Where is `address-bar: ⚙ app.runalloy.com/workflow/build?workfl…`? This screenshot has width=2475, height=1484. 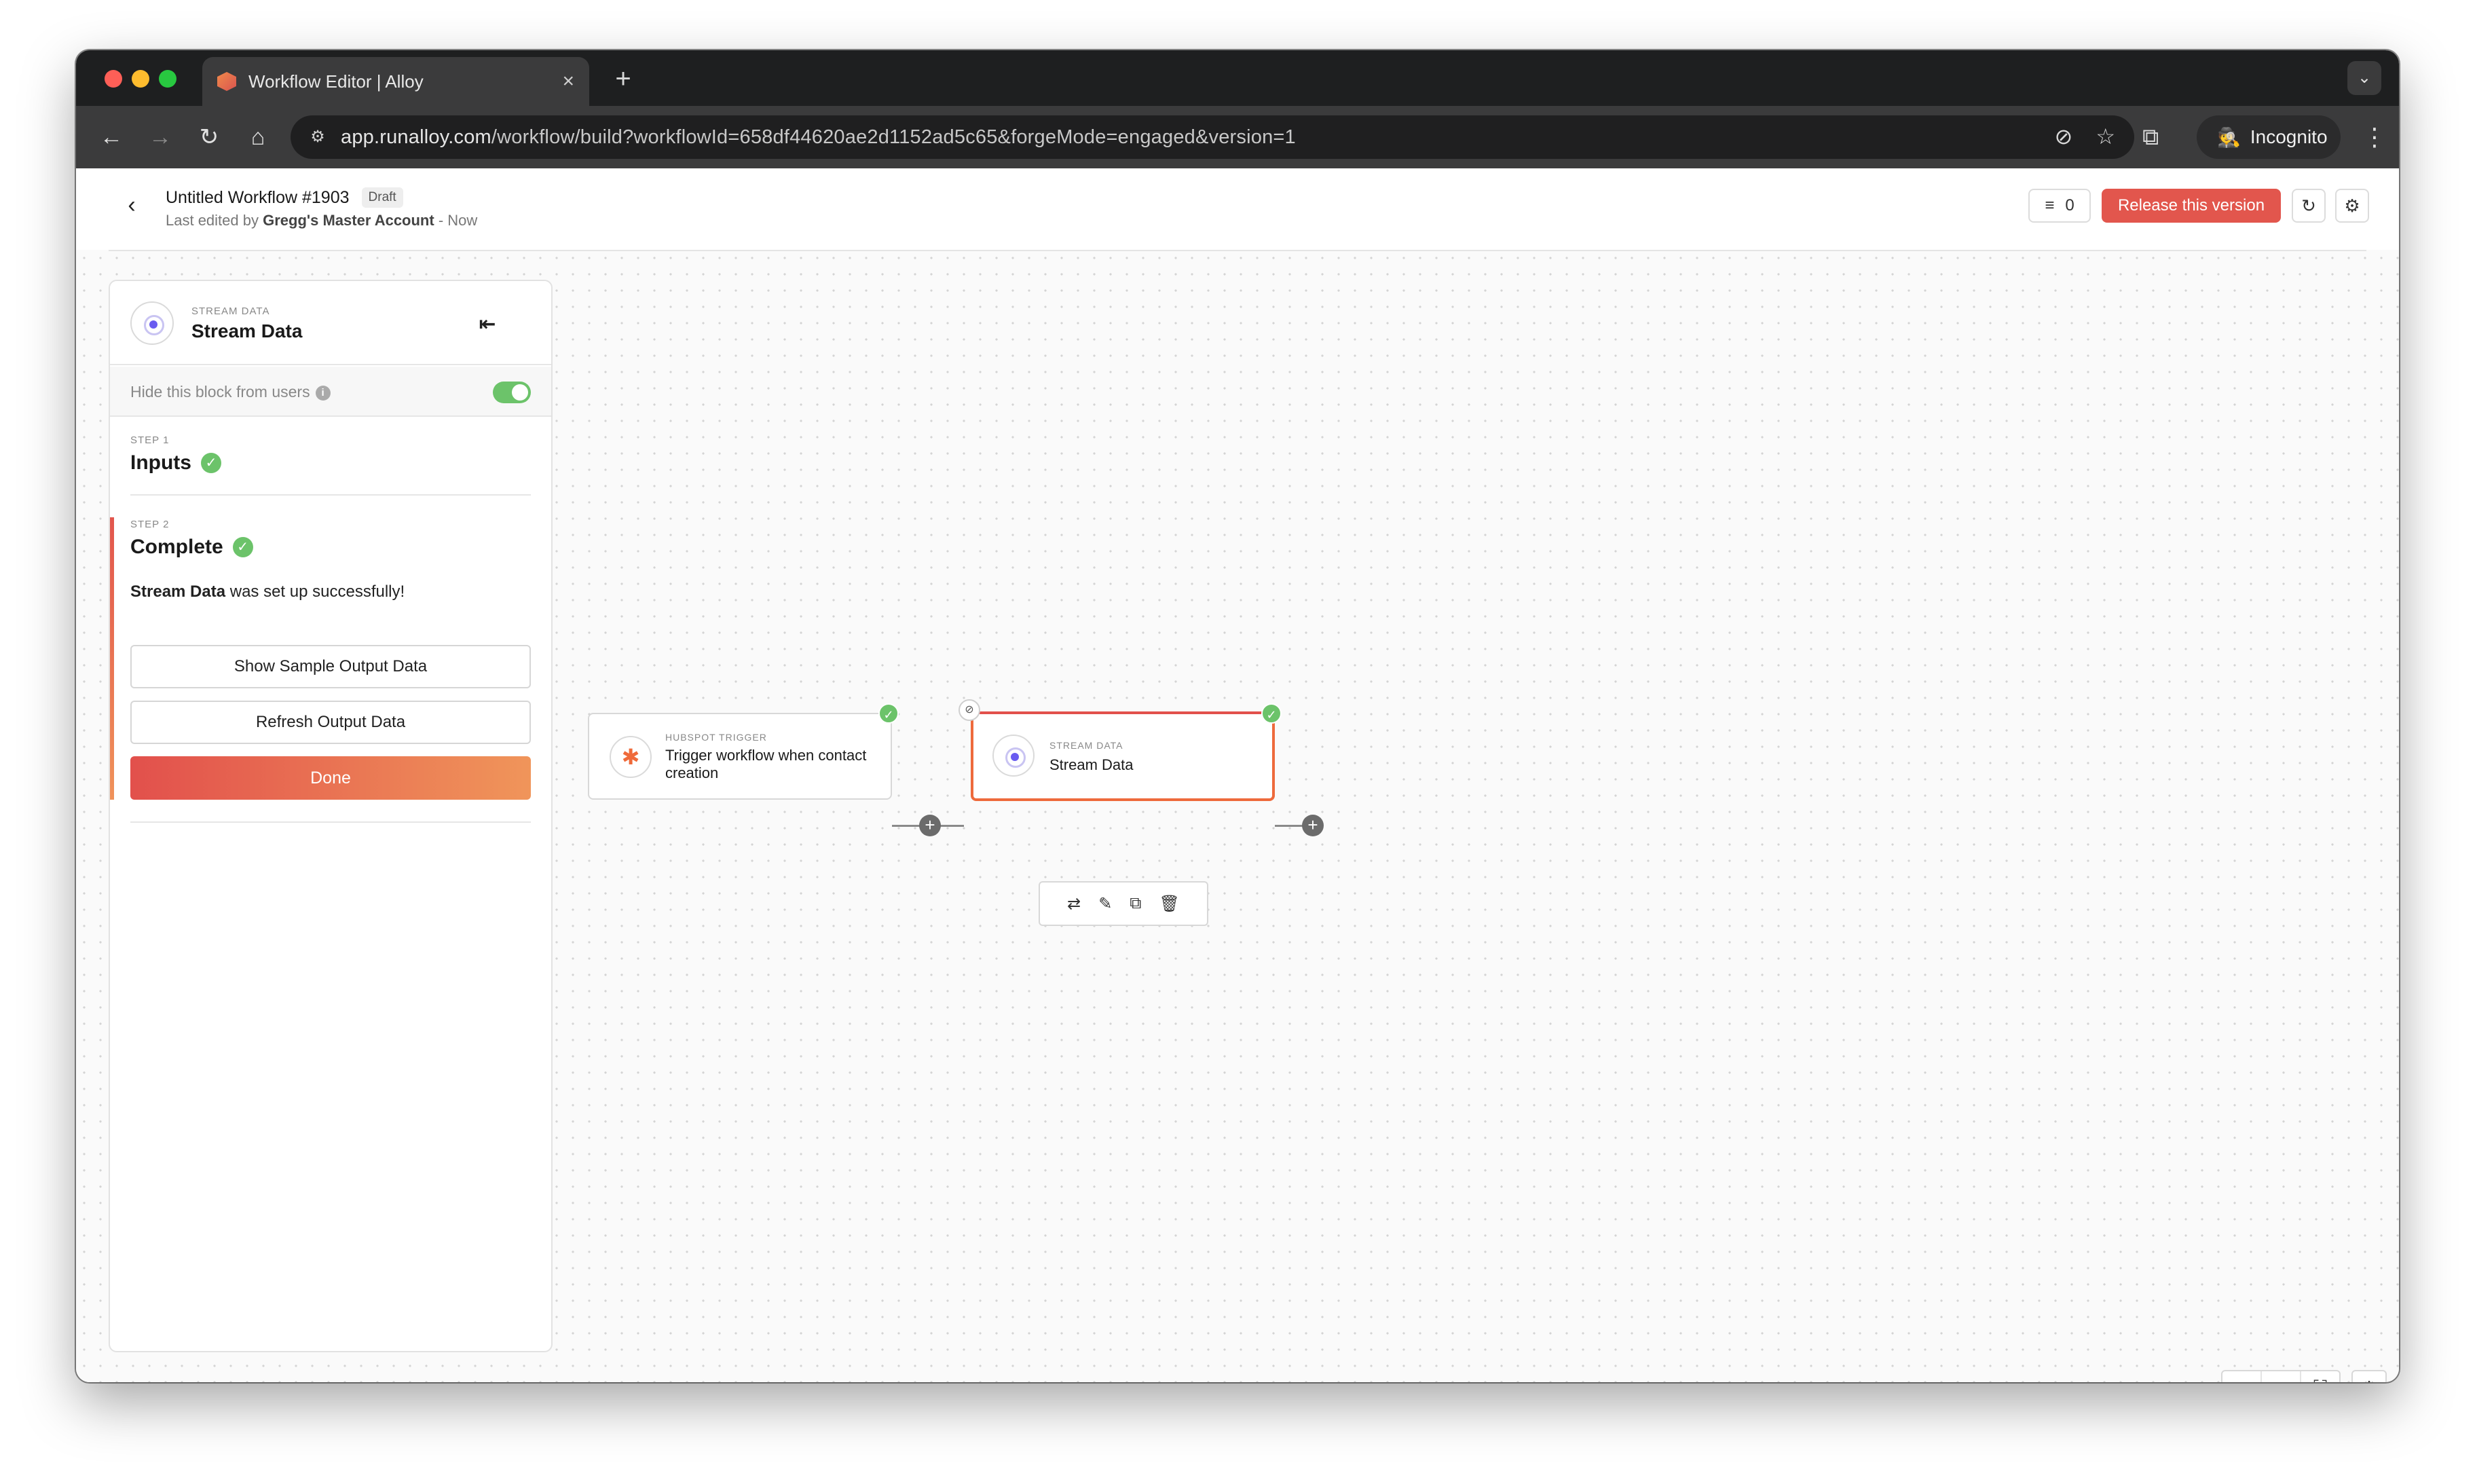 address-bar: ⚙ app.runalloy.com/workflow/build?workfl… is located at coordinates (1212, 137).